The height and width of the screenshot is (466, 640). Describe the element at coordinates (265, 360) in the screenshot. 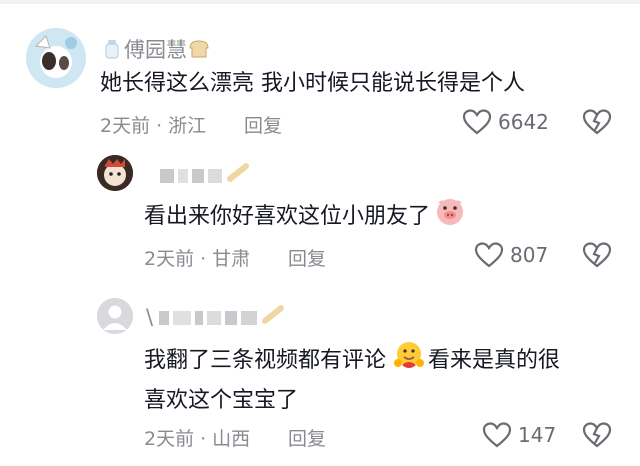

I see `comment-text-line1: 我翻了三条视频都有评论` at that location.